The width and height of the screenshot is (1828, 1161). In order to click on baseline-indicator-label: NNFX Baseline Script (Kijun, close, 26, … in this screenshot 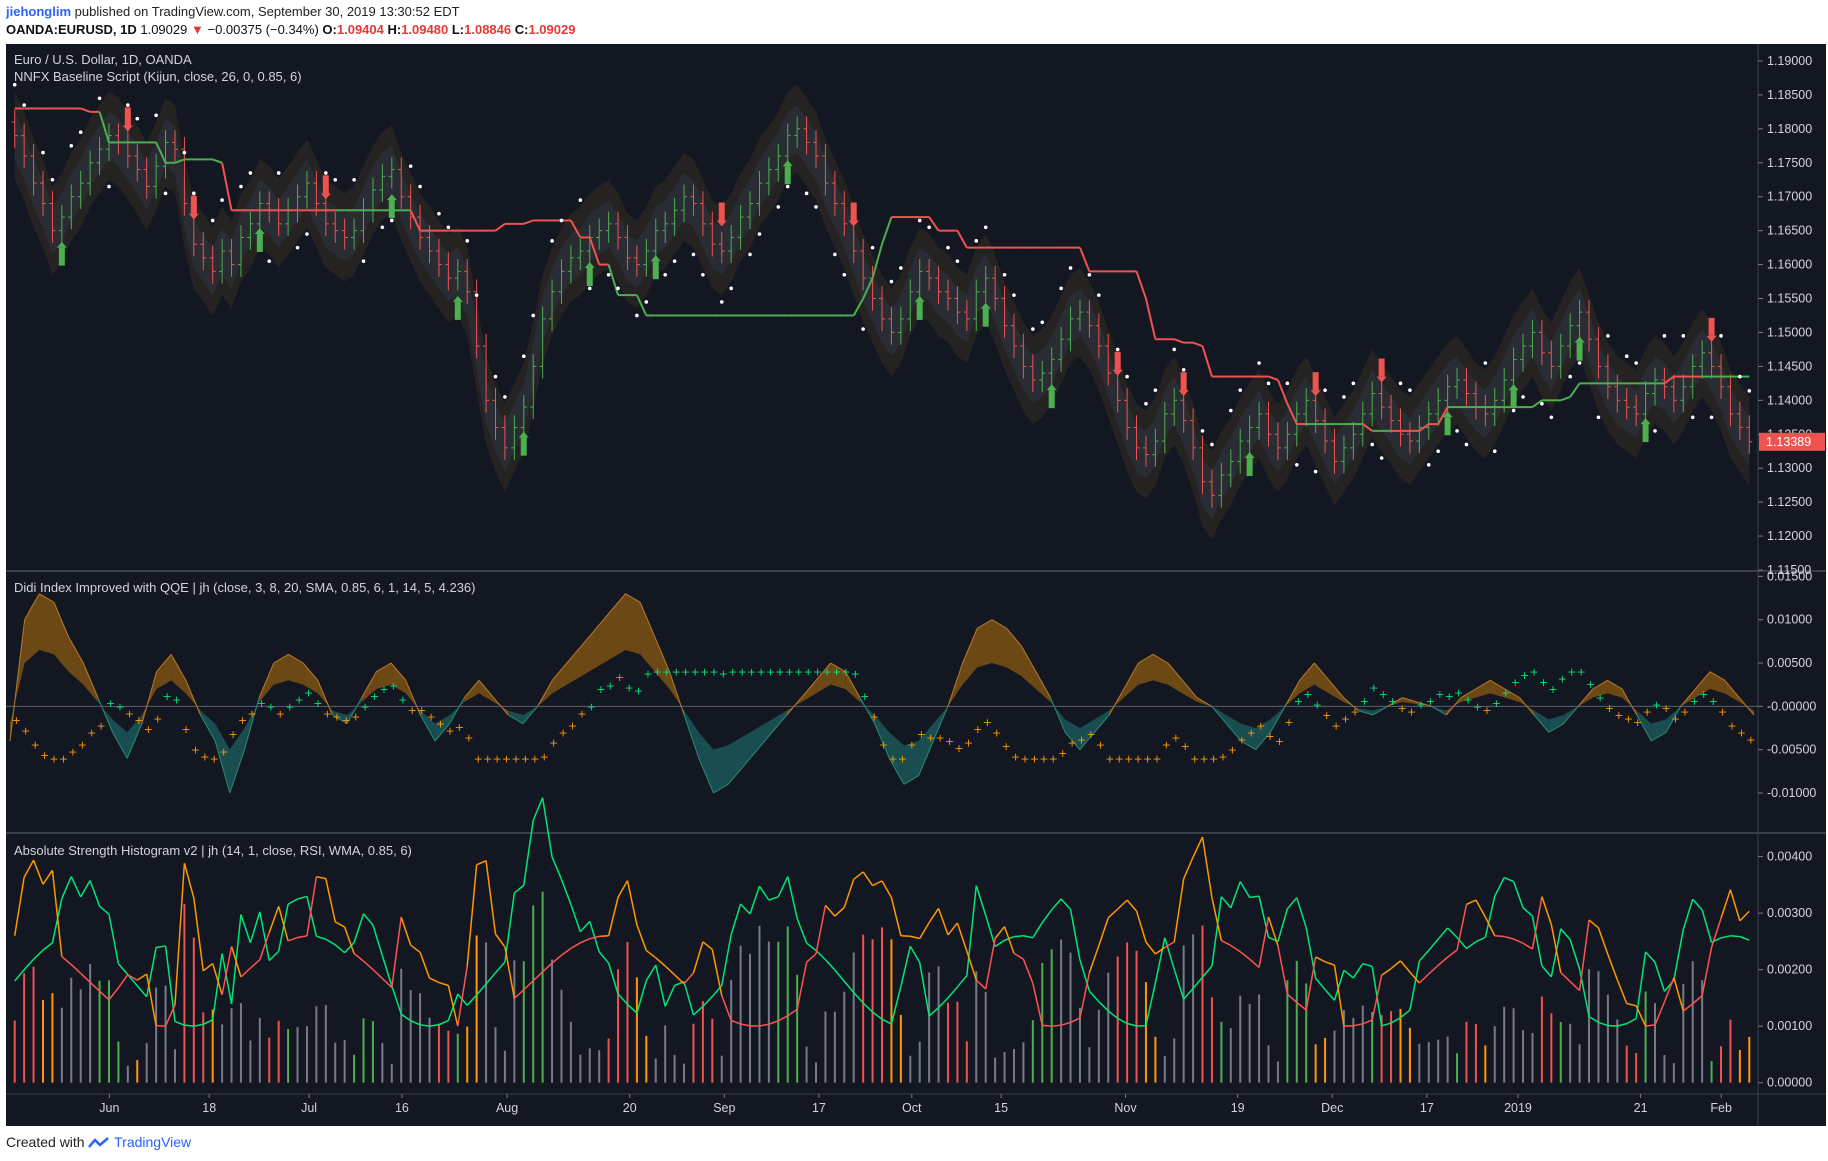, I will do `click(158, 76)`.